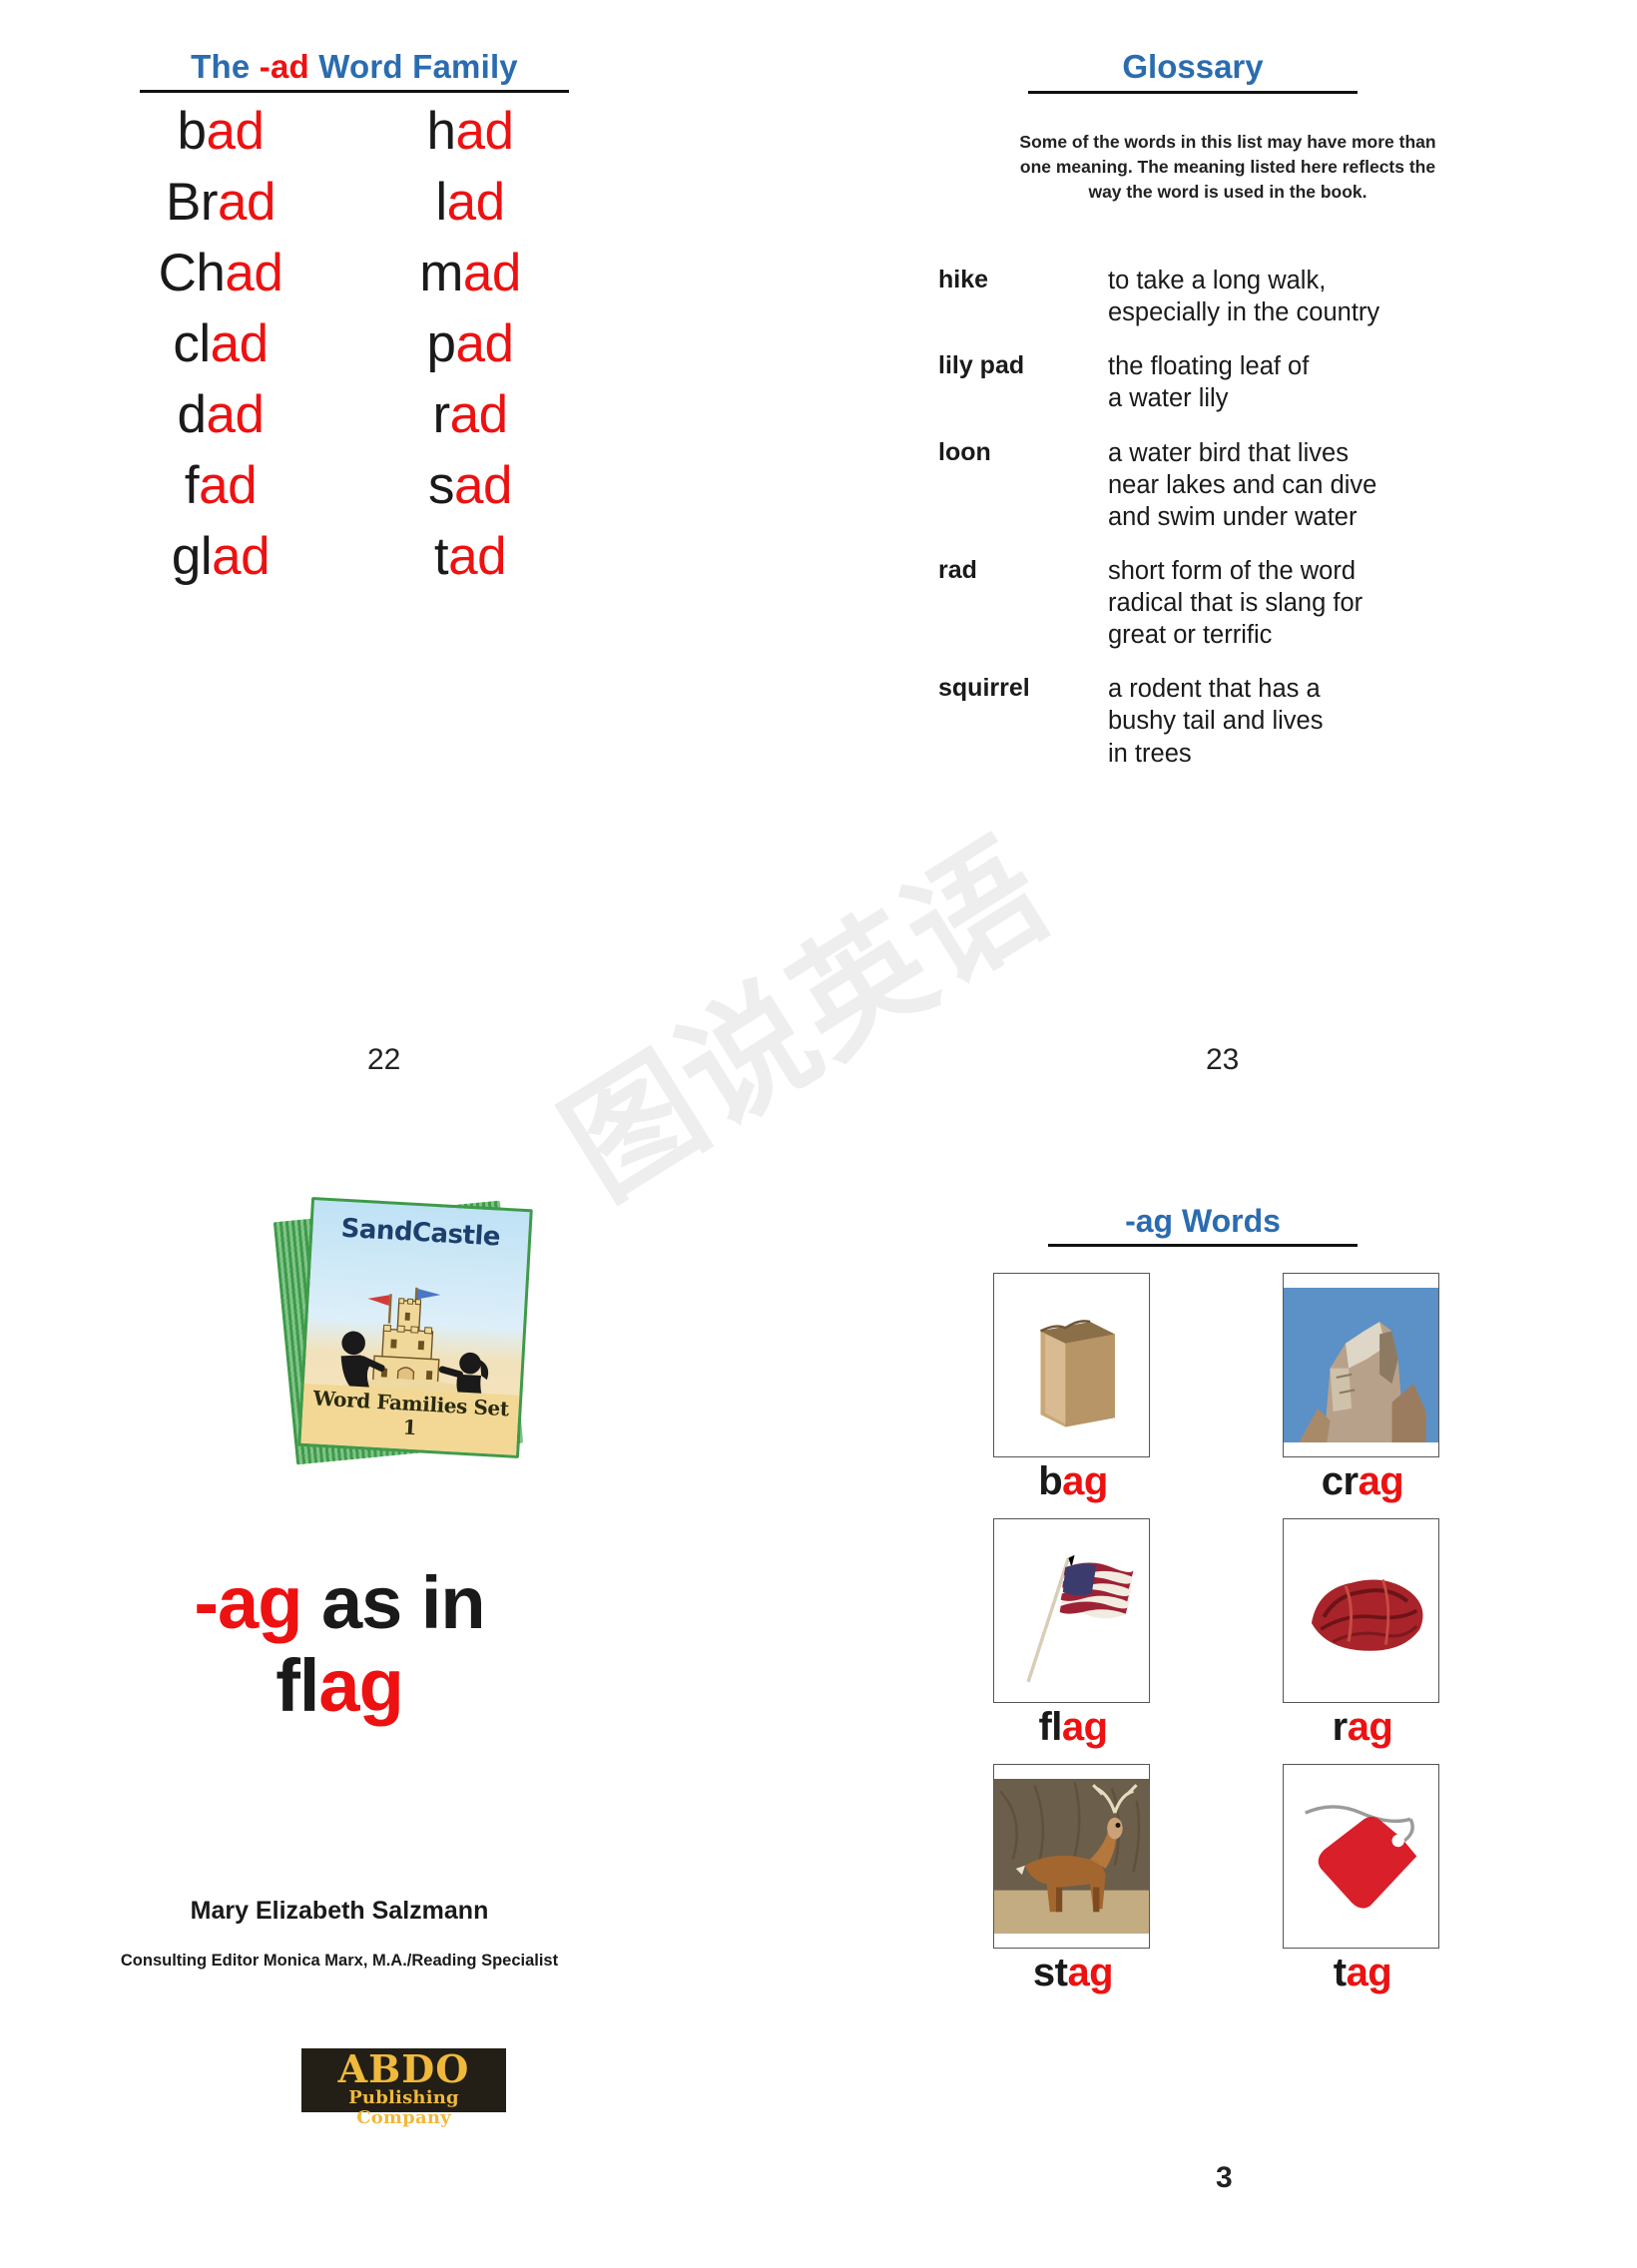 The width and height of the screenshot is (1637, 2268). I want to click on glossary-title-text: Glossary, so click(1193, 66).